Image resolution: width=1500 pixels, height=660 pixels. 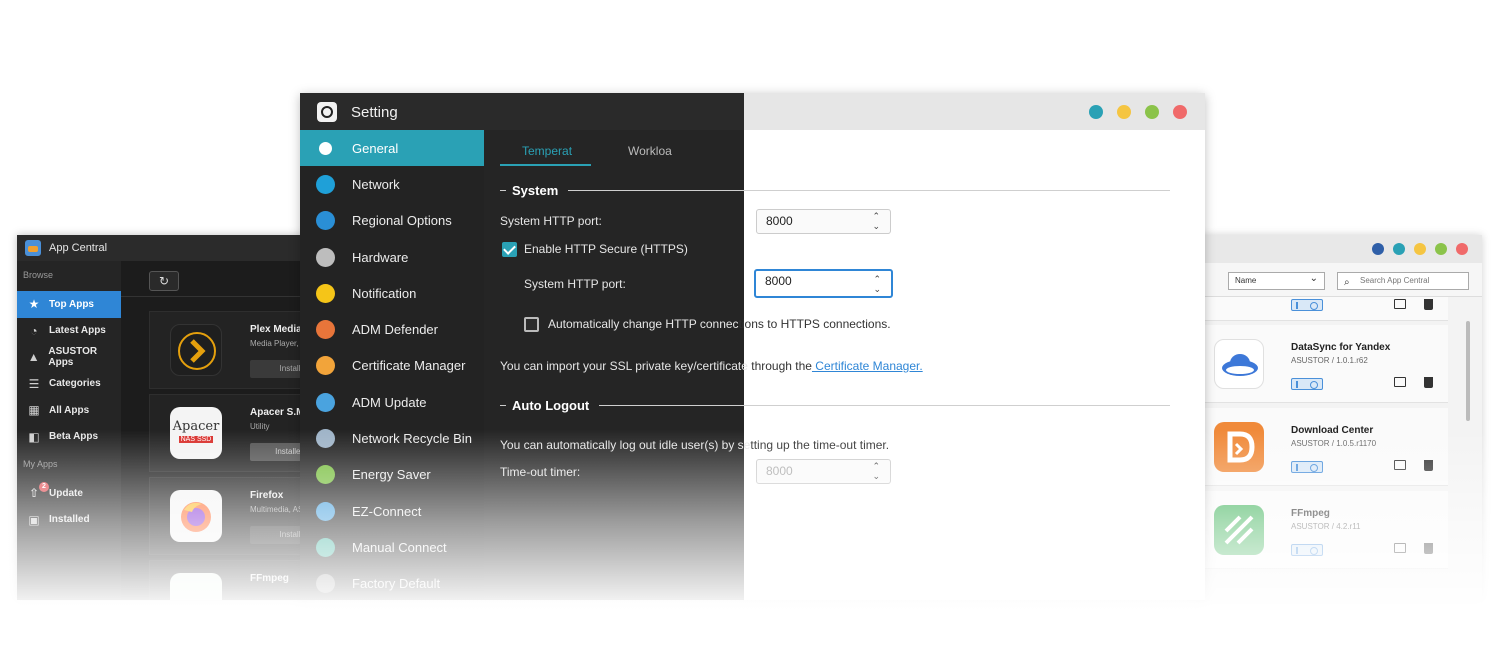 I want to click on certificate-icon, so click(x=325, y=366).